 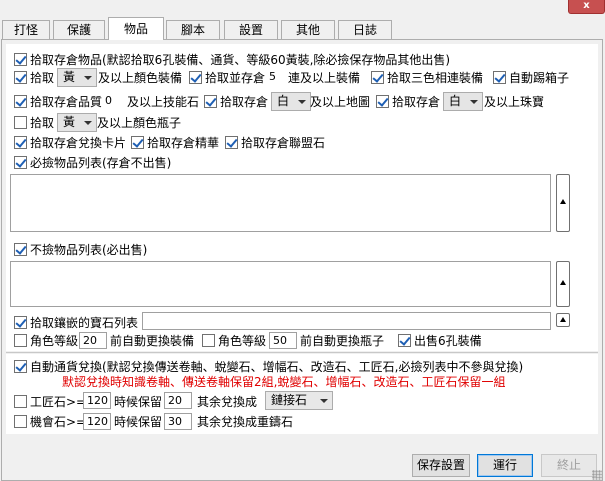 I want to click on must-pick-list, so click(x=280, y=203).